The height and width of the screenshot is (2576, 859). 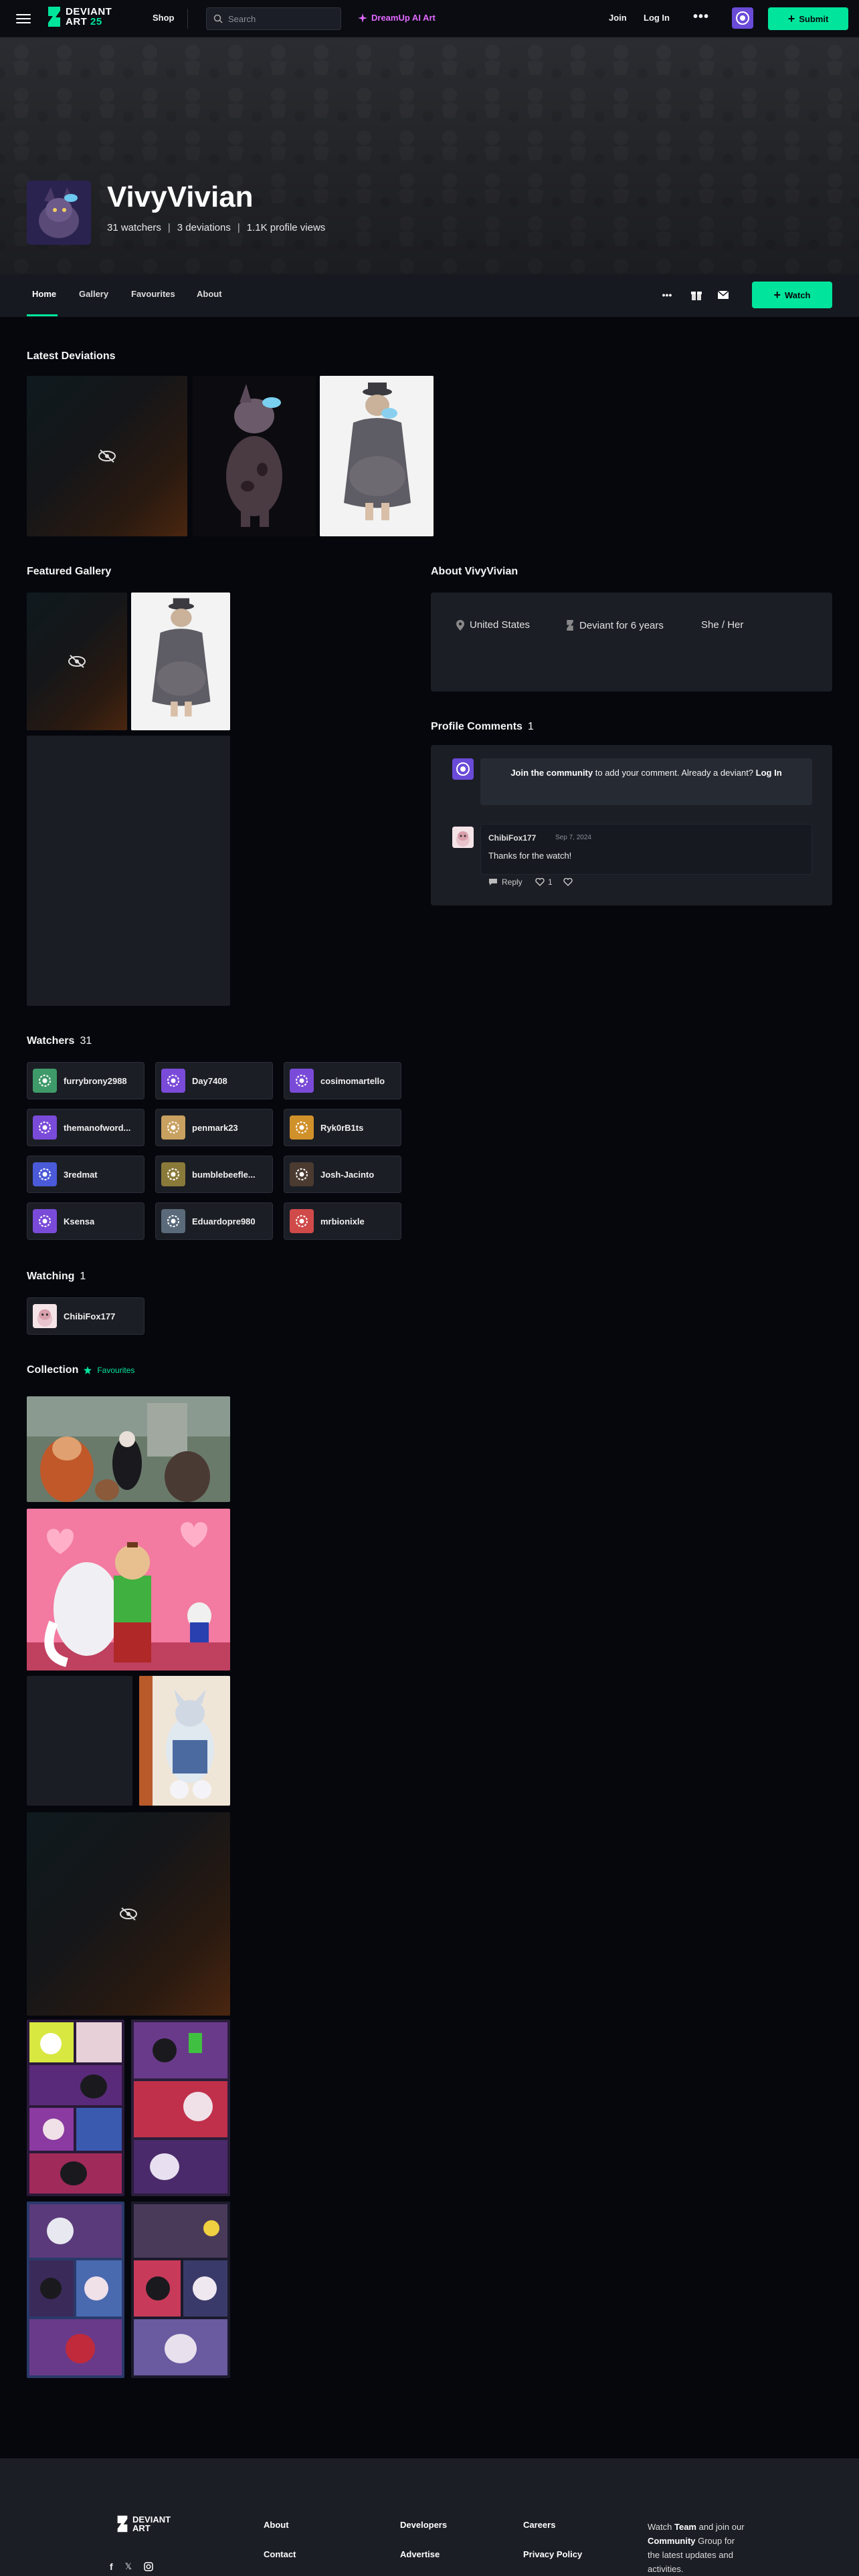 I want to click on menu-icon, so click(x=23, y=18).